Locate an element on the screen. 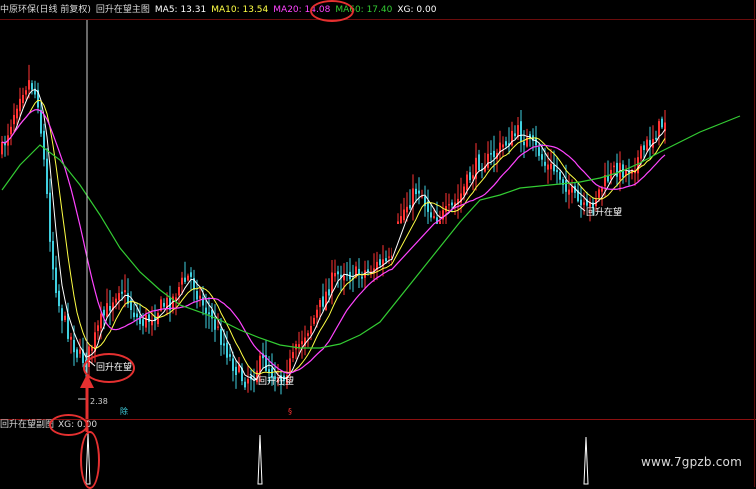 This screenshot has height=489, width=756. highlight-signal-ellipse is located at coordinates (109, 368).